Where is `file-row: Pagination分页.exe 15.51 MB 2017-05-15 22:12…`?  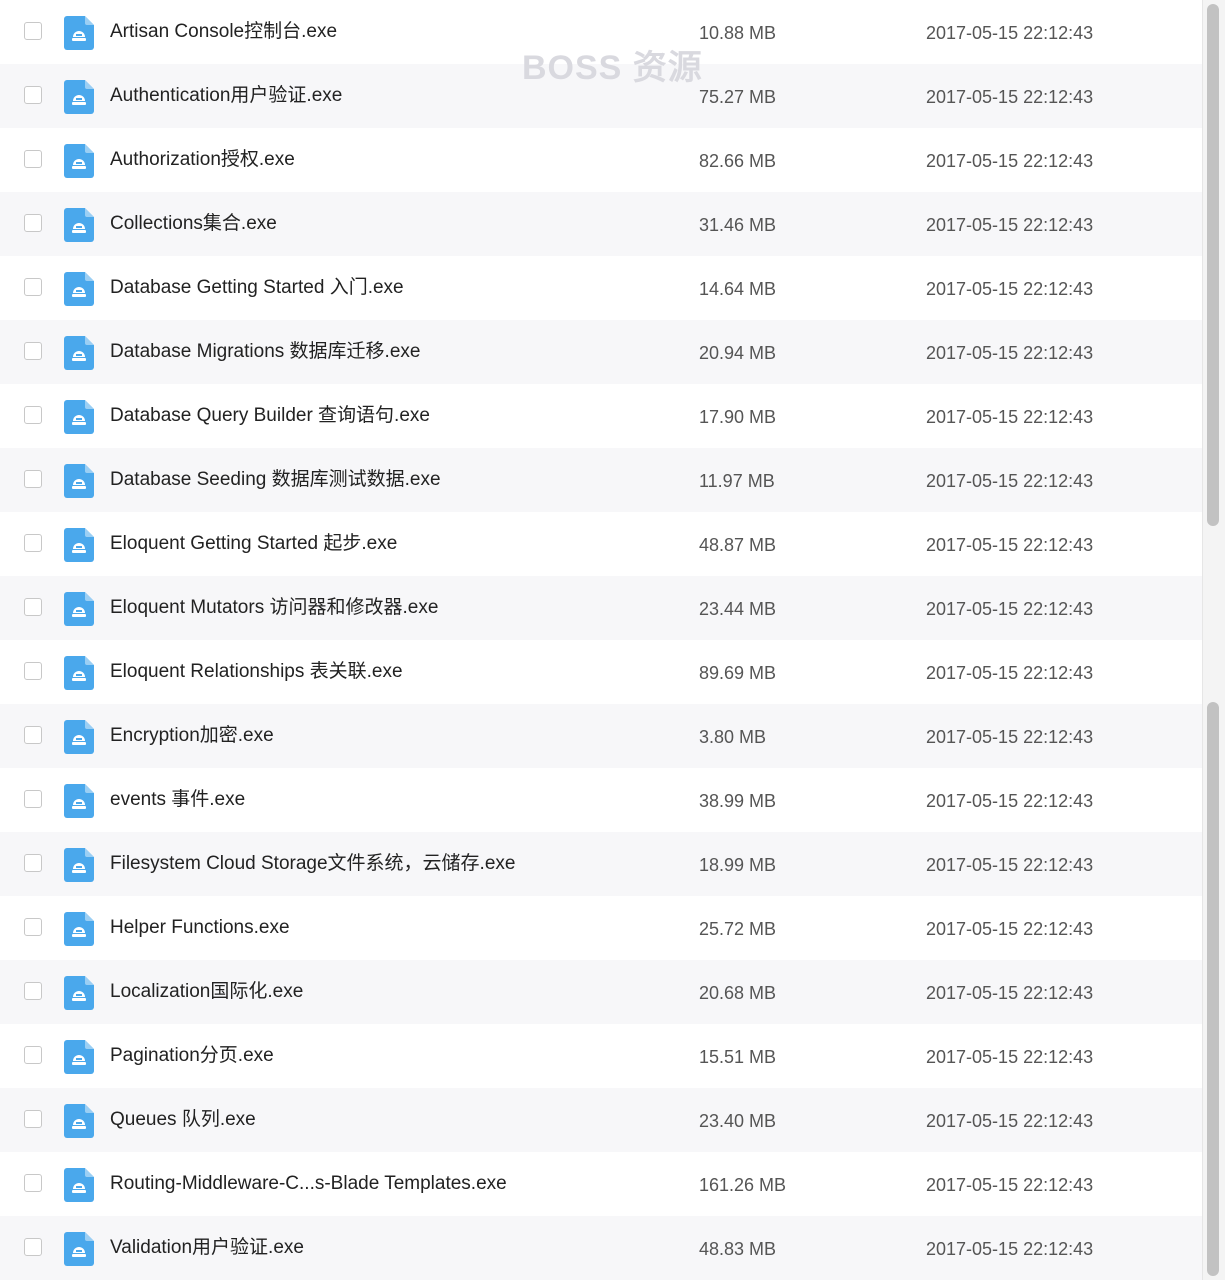
file-row: Pagination分页.exe 15.51 MB 2017-05-15 22:12… is located at coordinates (601, 1056).